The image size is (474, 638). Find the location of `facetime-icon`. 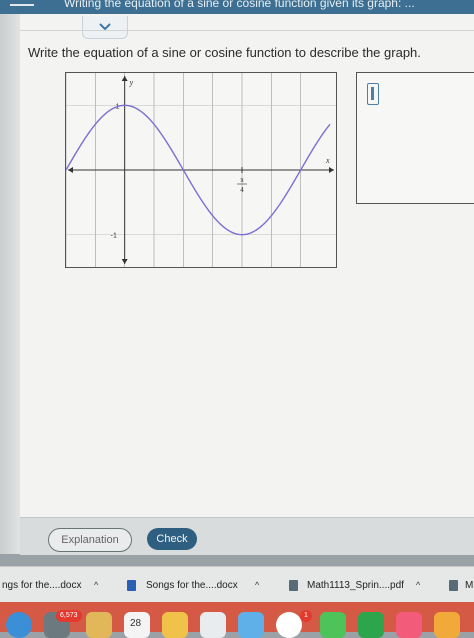

facetime-icon is located at coordinates (371, 625).